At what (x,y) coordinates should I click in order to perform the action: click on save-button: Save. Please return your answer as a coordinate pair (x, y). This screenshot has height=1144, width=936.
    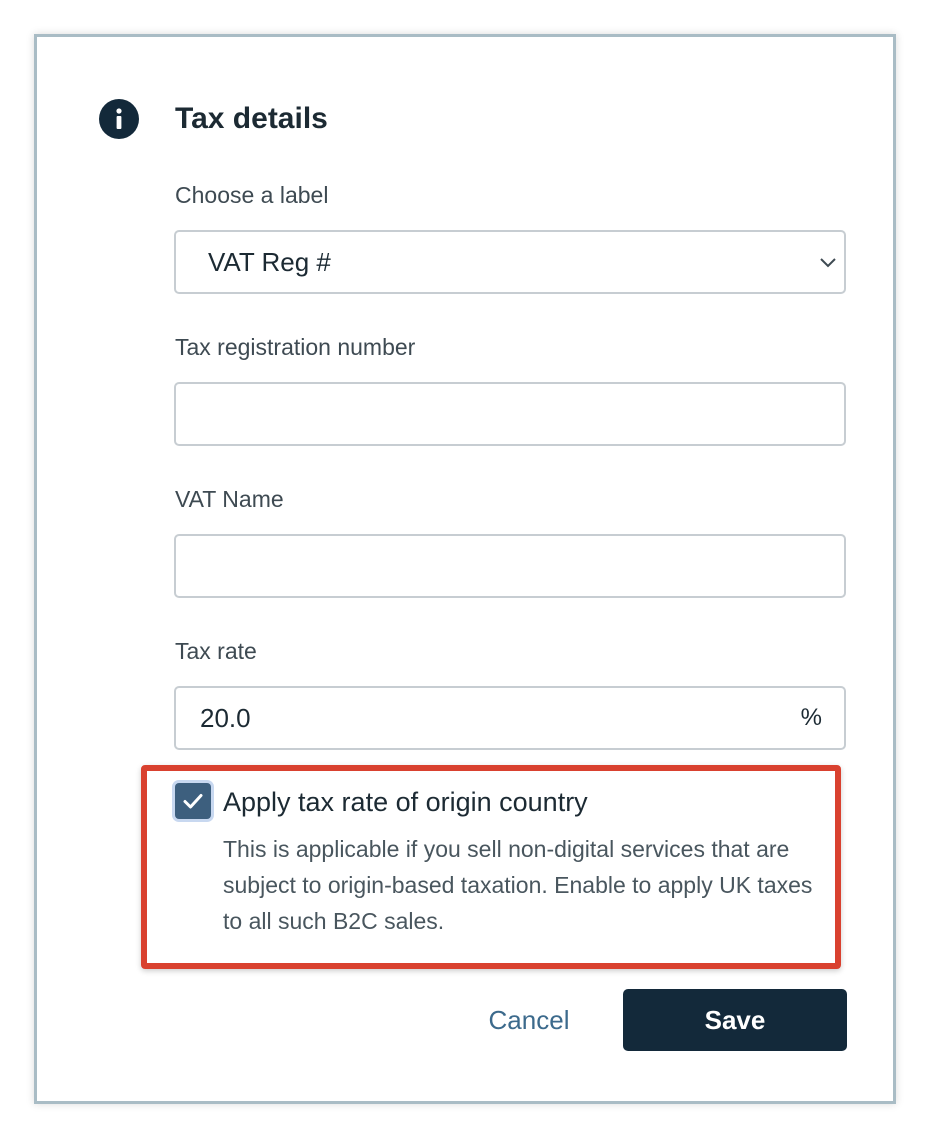
    Looking at the image, I should click on (735, 1020).